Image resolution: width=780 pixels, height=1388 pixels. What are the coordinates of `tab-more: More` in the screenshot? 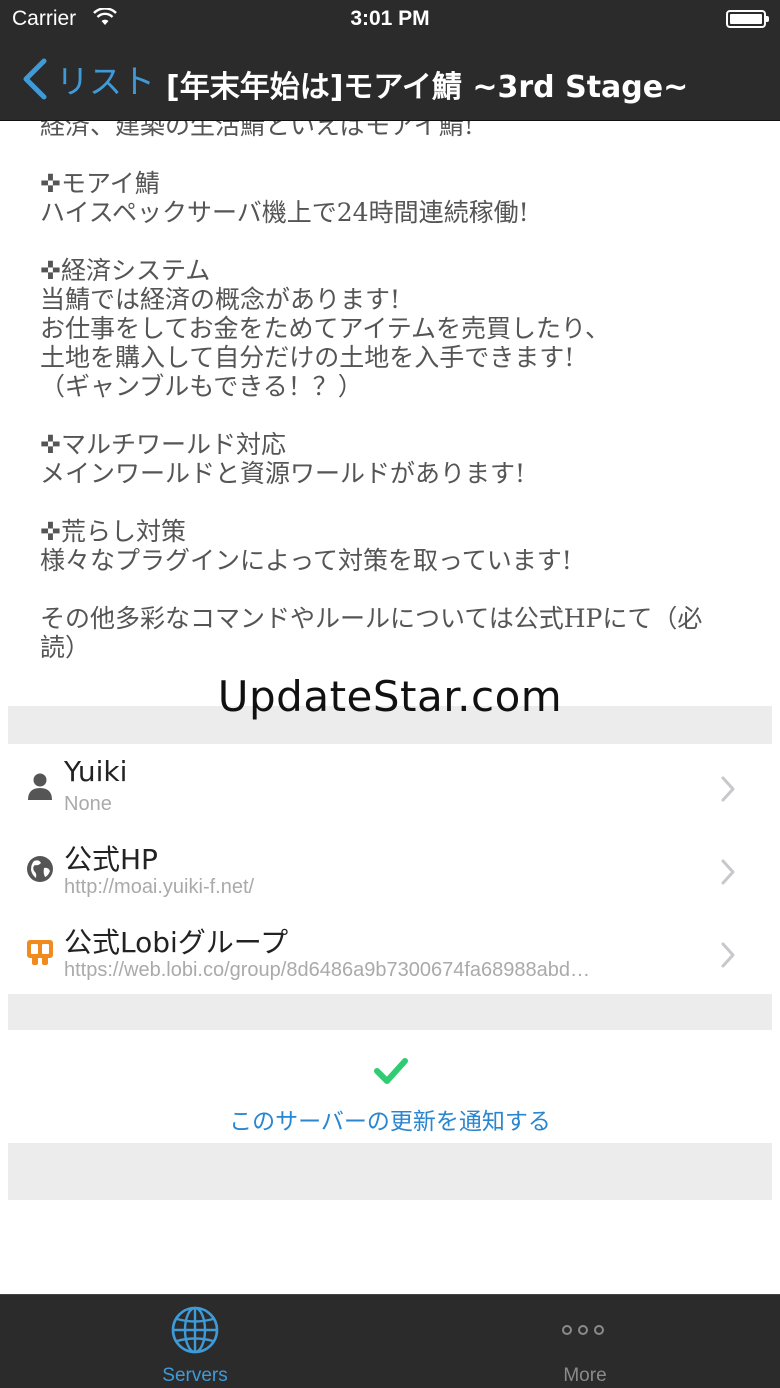 It's located at (585, 1341).